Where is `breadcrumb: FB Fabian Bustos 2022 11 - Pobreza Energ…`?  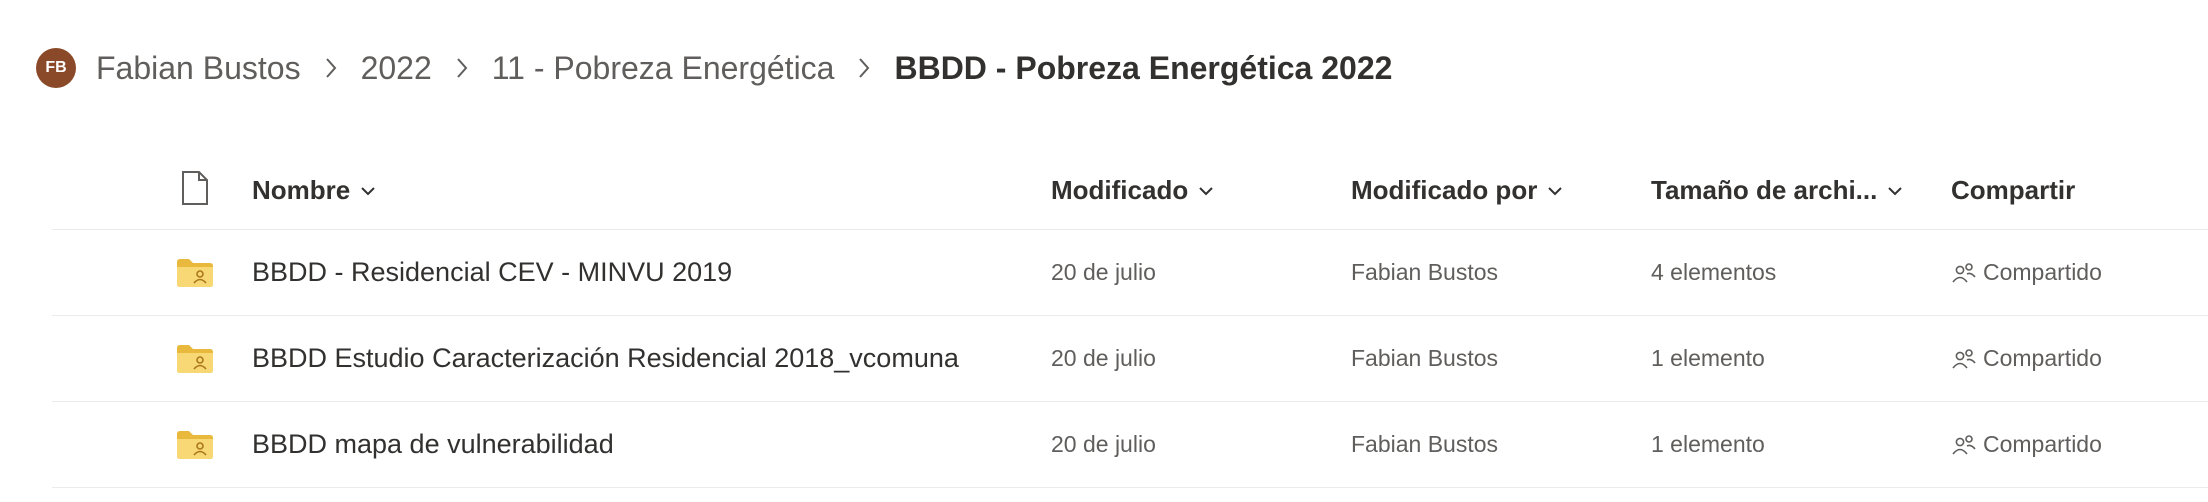
breadcrumb: FB Fabian Bustos 2022 11 - Pobreza Energ… is located at coordinates (715, 68).